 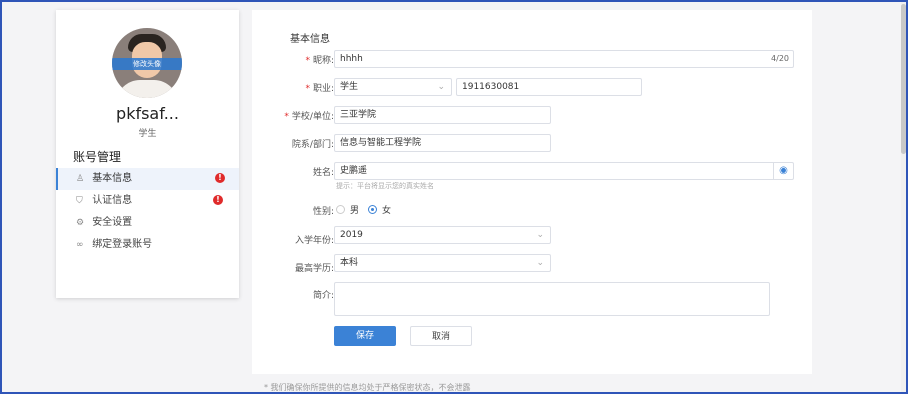 What do you see at coordinates (323, 212) in the screenshot?
I see `gender-label: 性别:` at bounding box center [323, 212].